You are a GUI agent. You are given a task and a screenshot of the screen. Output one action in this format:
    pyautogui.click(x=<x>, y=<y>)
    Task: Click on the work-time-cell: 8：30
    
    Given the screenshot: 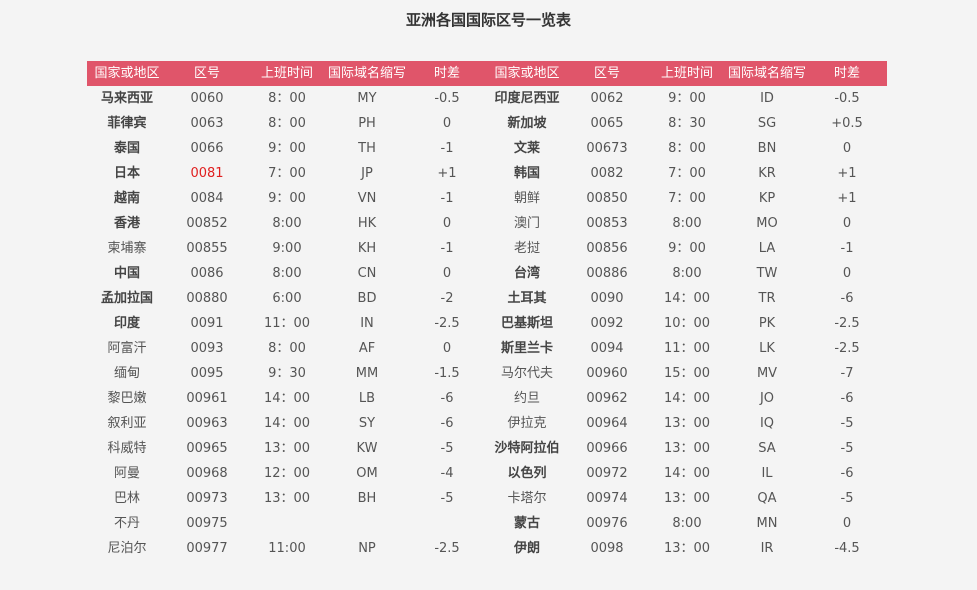 What is the action you would take?
    pyautogui.click(x=687, y=123)
    